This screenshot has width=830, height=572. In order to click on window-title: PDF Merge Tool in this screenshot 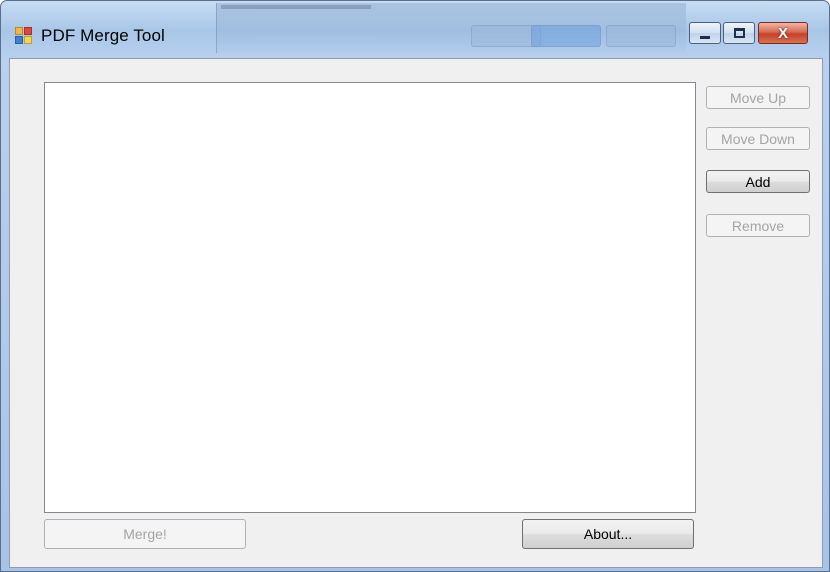, I will do `click(103, 35)`.